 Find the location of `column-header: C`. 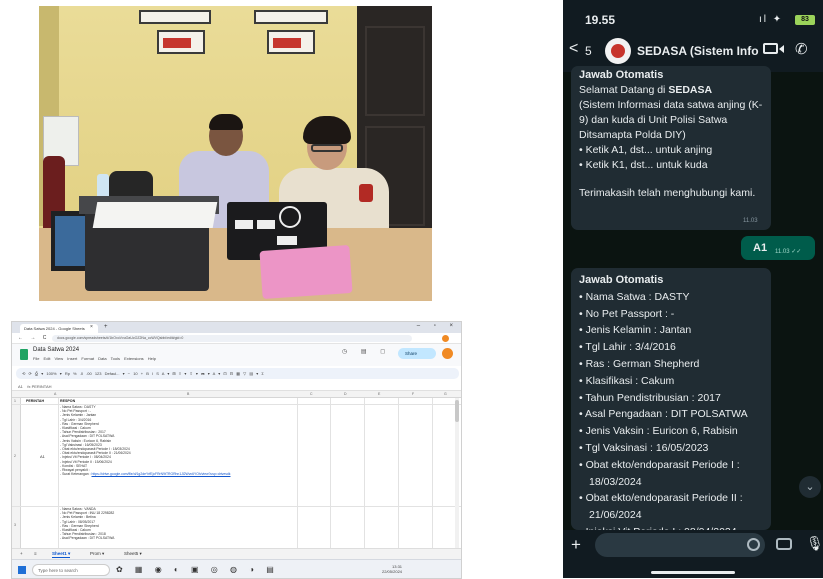

column-header: C is located at coordinates (311, 394).